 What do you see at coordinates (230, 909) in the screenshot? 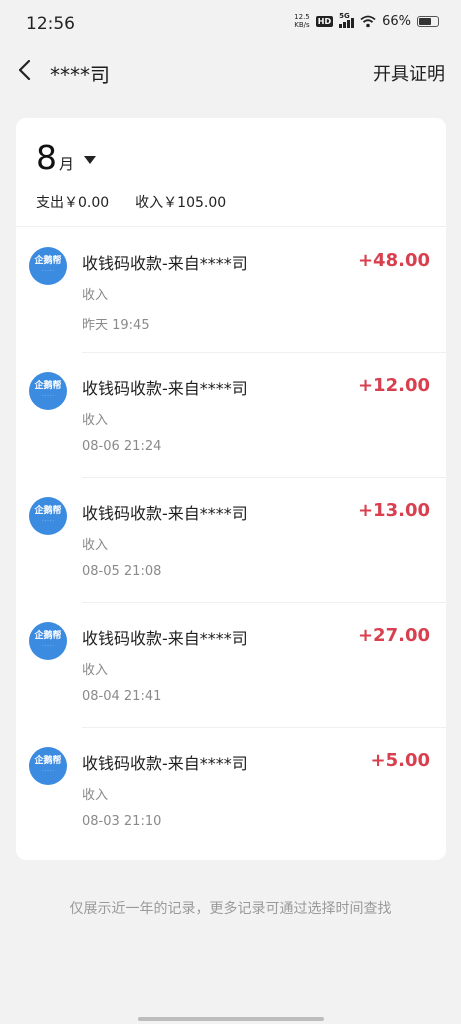
I see `footer-note: 仅展示近一年的记录，更多记录可通过选择时间查找` at bounding box center [230, 909].